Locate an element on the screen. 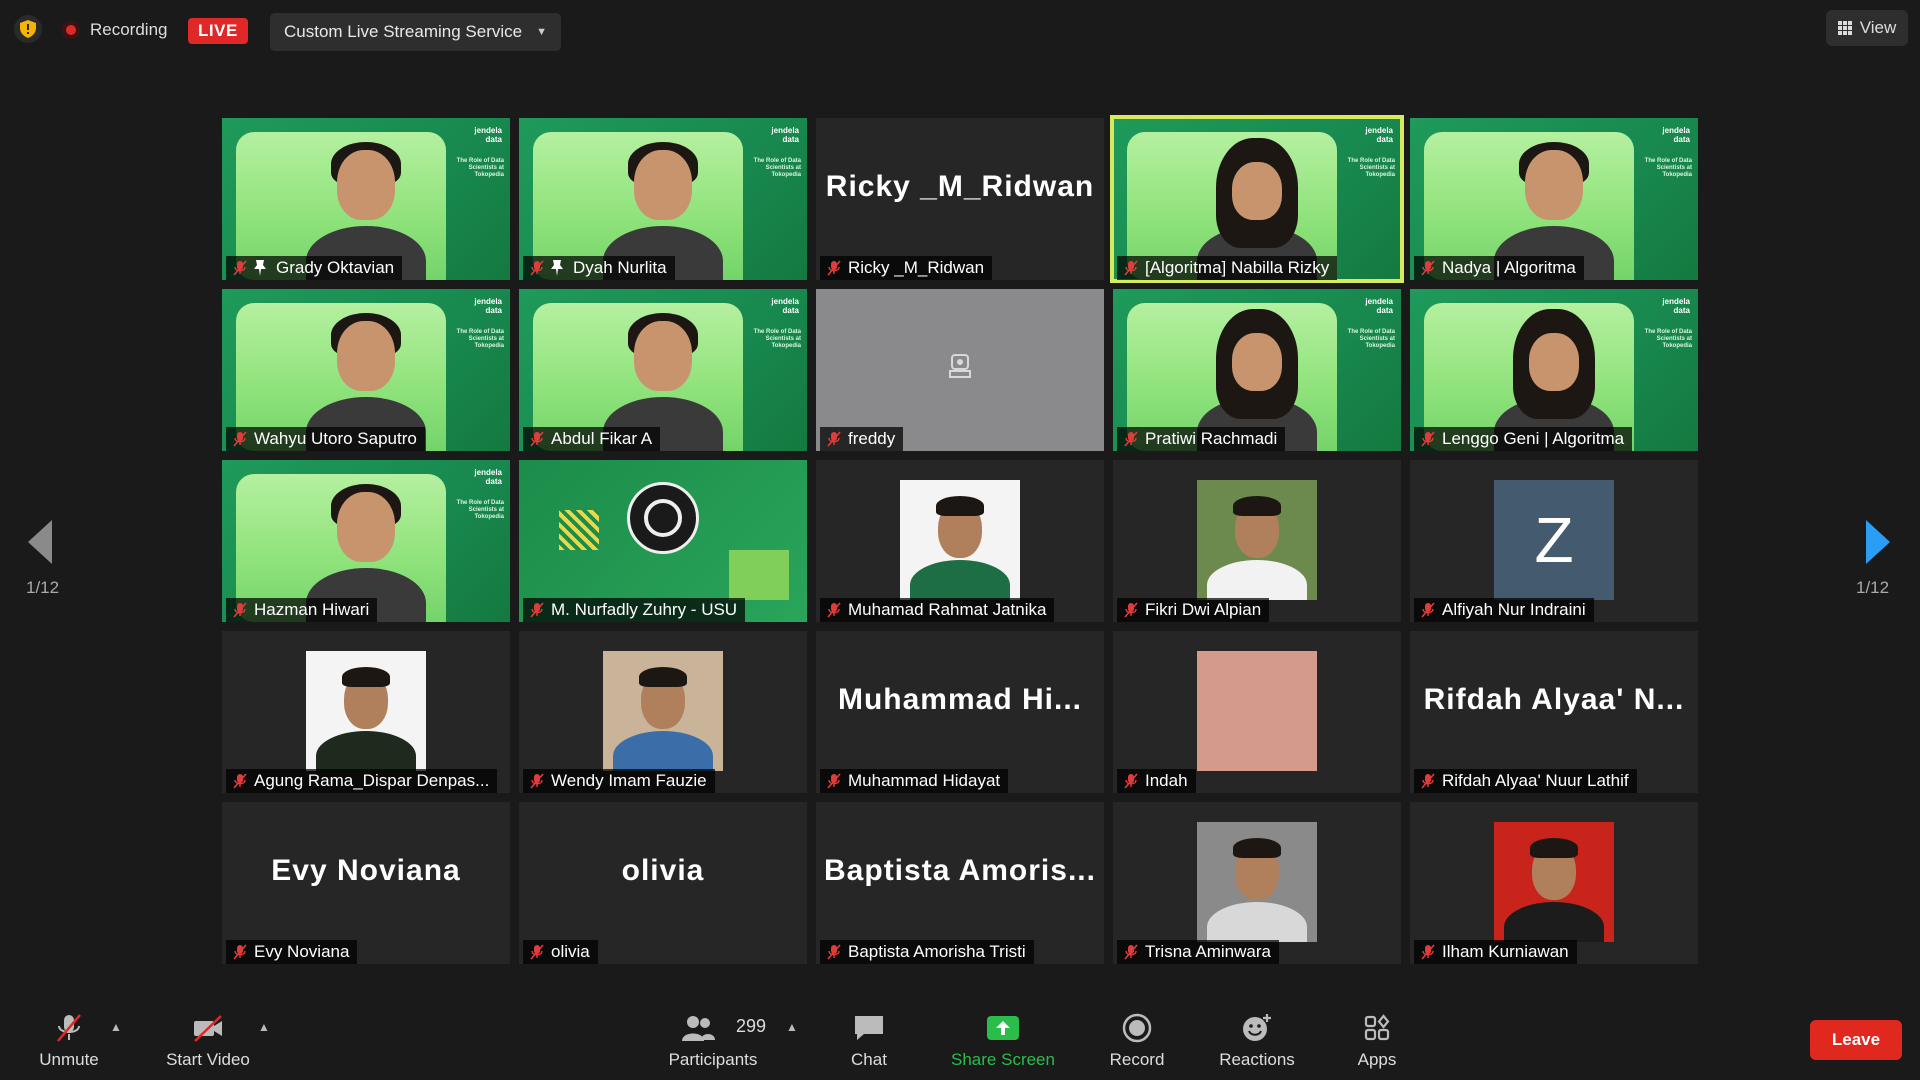 The height and width of the screenshot is (1080, 1920). participant-tile: Fikri Dwi Alpian is located at coordinates (1257, 541).